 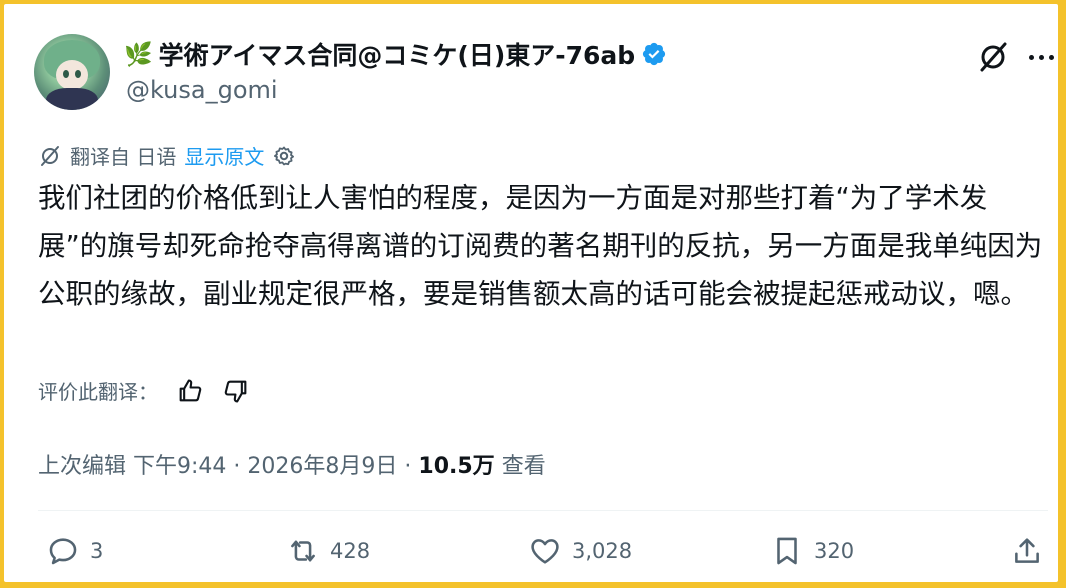 I want to click on translation-bar: 翻译自 日语 显示原文, so click(x=167, y=155).